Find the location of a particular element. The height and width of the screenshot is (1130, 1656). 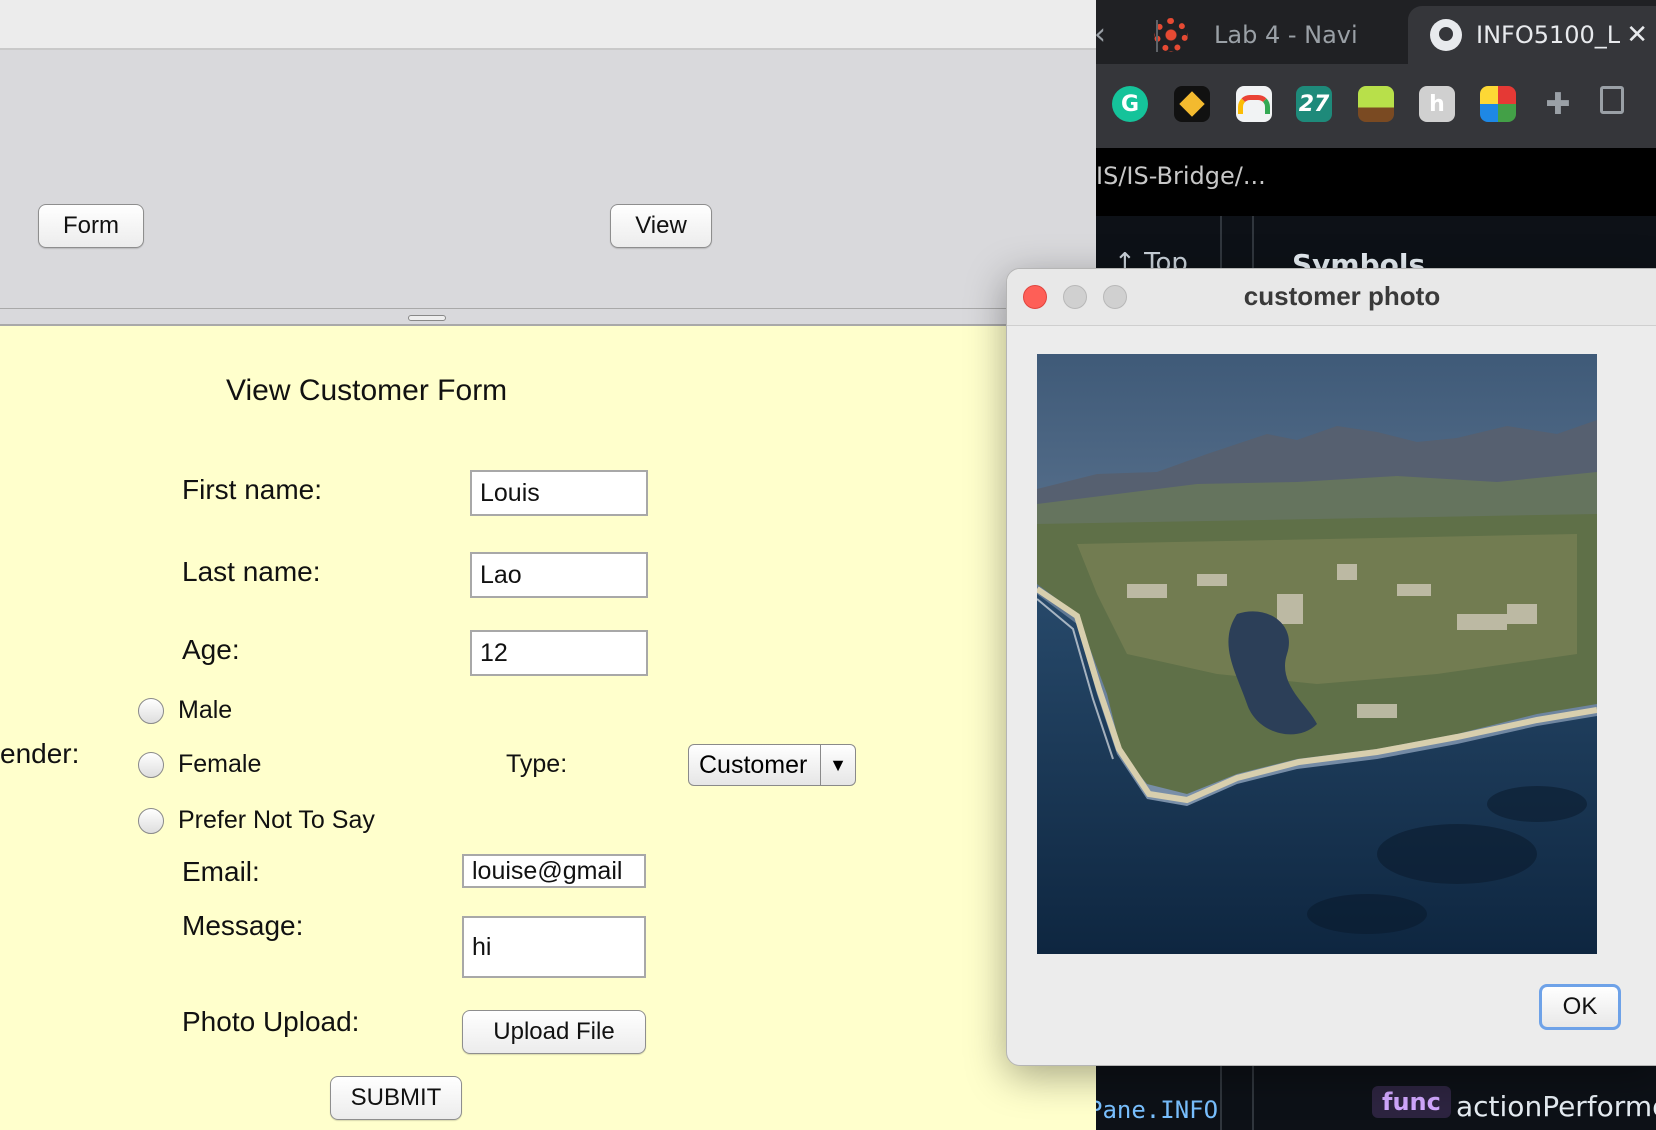

radio-female is located at coordinates (151, 765).